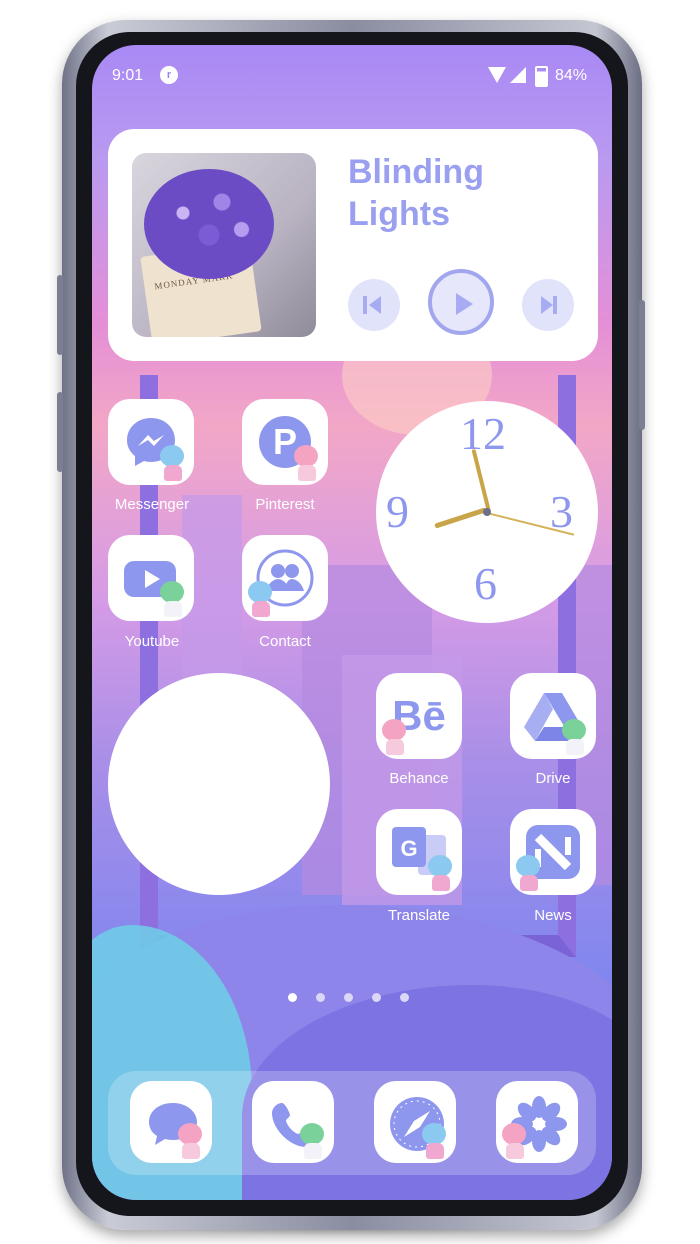 Image resolution: width=700 pixels, height=1244 pixels. I want to click on dock-safari, so click(415, 1122).